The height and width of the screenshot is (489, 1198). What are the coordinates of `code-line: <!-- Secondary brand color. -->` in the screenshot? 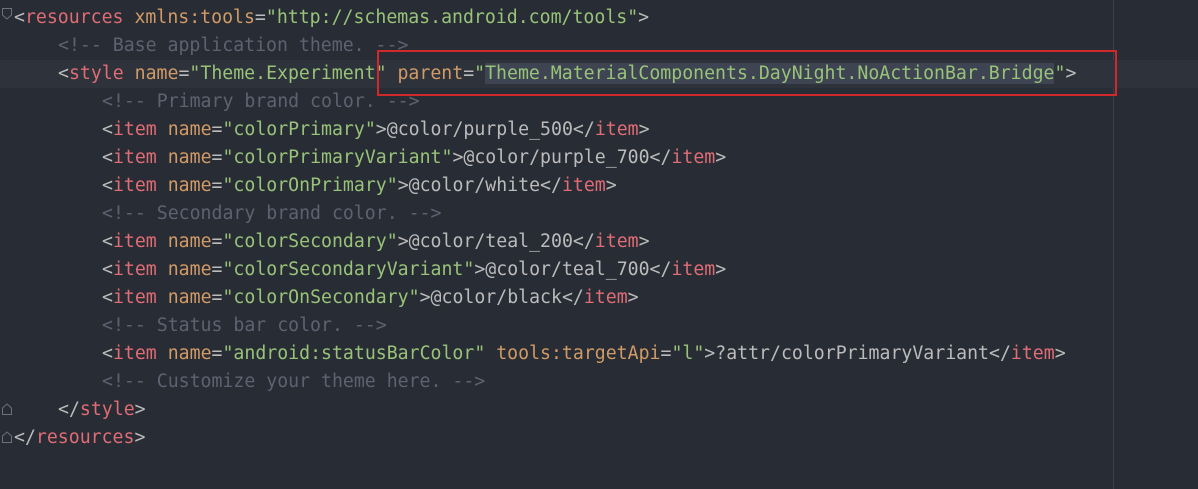 It's located at (606, 214).